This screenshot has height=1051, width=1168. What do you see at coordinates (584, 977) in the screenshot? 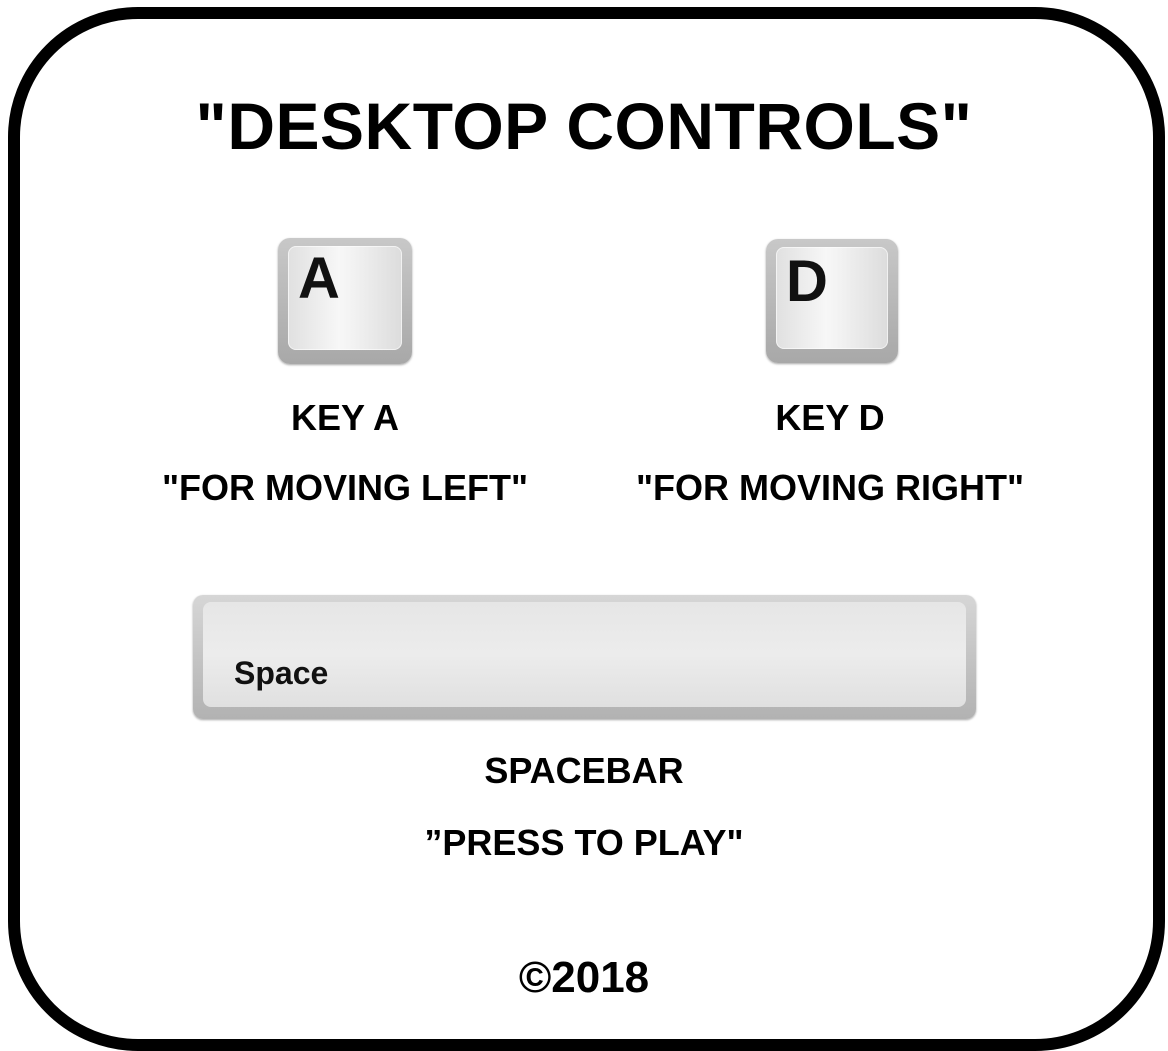
I see `copyright: ©2018` at bounding box center [584, 977].